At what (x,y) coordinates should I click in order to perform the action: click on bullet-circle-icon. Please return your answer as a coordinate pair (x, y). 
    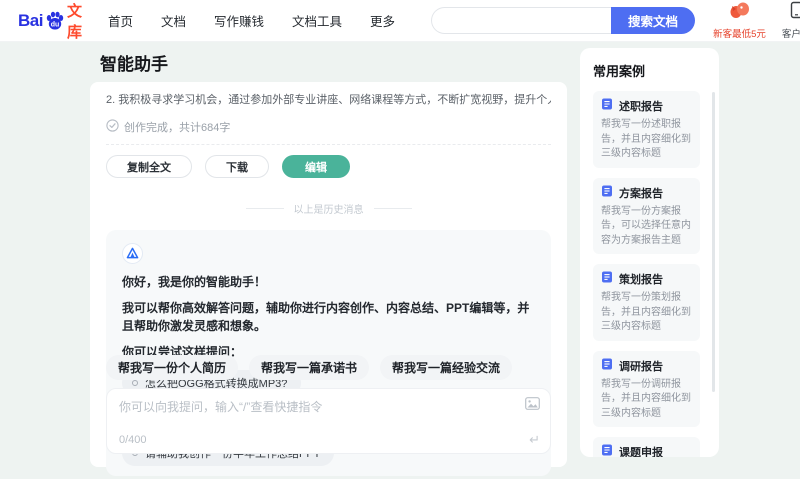
    Looking at the image, I should click on (135, 383).